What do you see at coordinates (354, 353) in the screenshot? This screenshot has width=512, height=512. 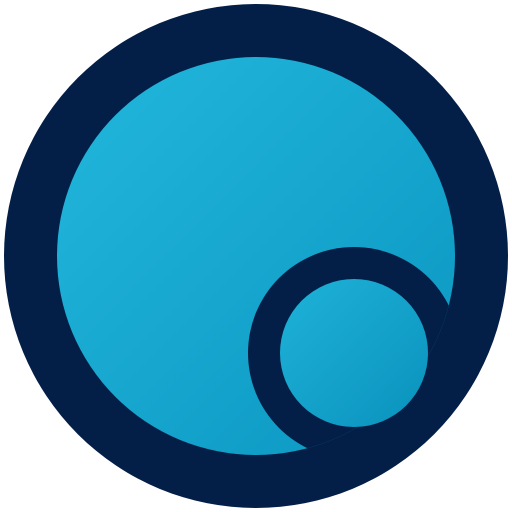 I see `small-disc-shape` at bounding box center [354, 353].